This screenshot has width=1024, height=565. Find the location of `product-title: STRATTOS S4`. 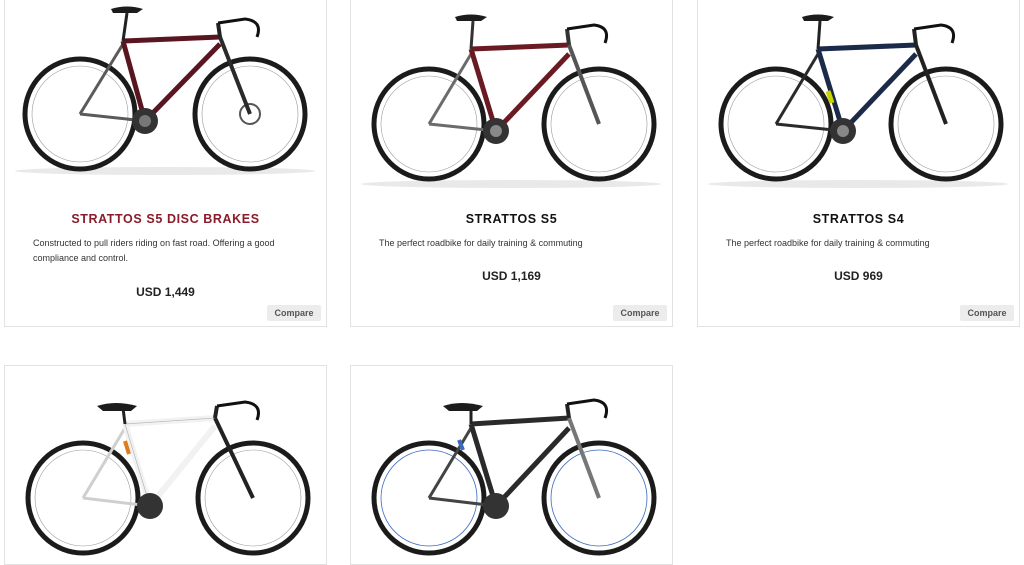

product-title: STRATTOS S4 is located at coordinates (858, 219).